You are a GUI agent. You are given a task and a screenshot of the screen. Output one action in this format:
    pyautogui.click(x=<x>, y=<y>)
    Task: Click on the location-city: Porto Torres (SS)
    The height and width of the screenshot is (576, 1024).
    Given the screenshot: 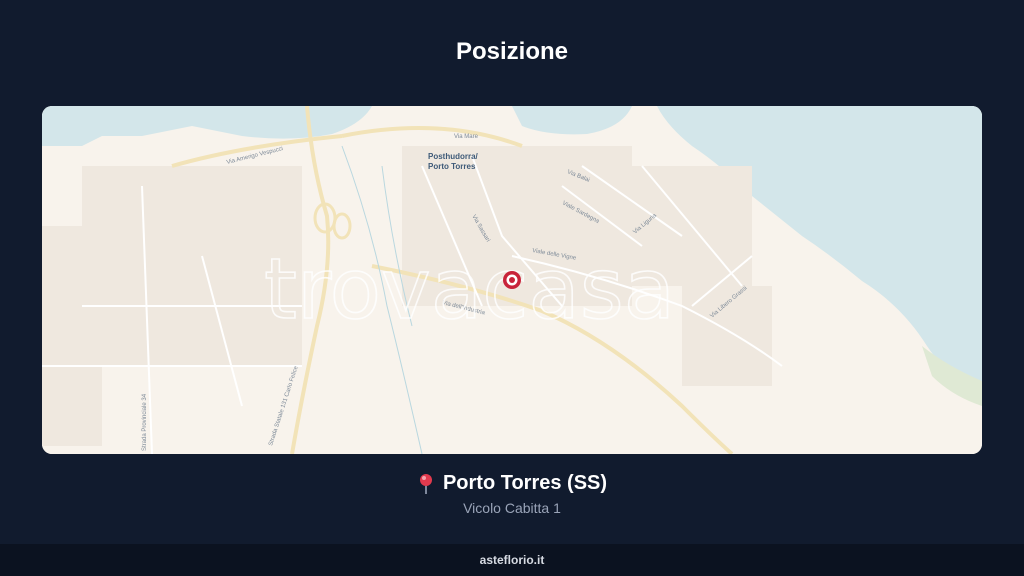 What is the action you would take?
    pyautogui.click(x=525, y=483)
    